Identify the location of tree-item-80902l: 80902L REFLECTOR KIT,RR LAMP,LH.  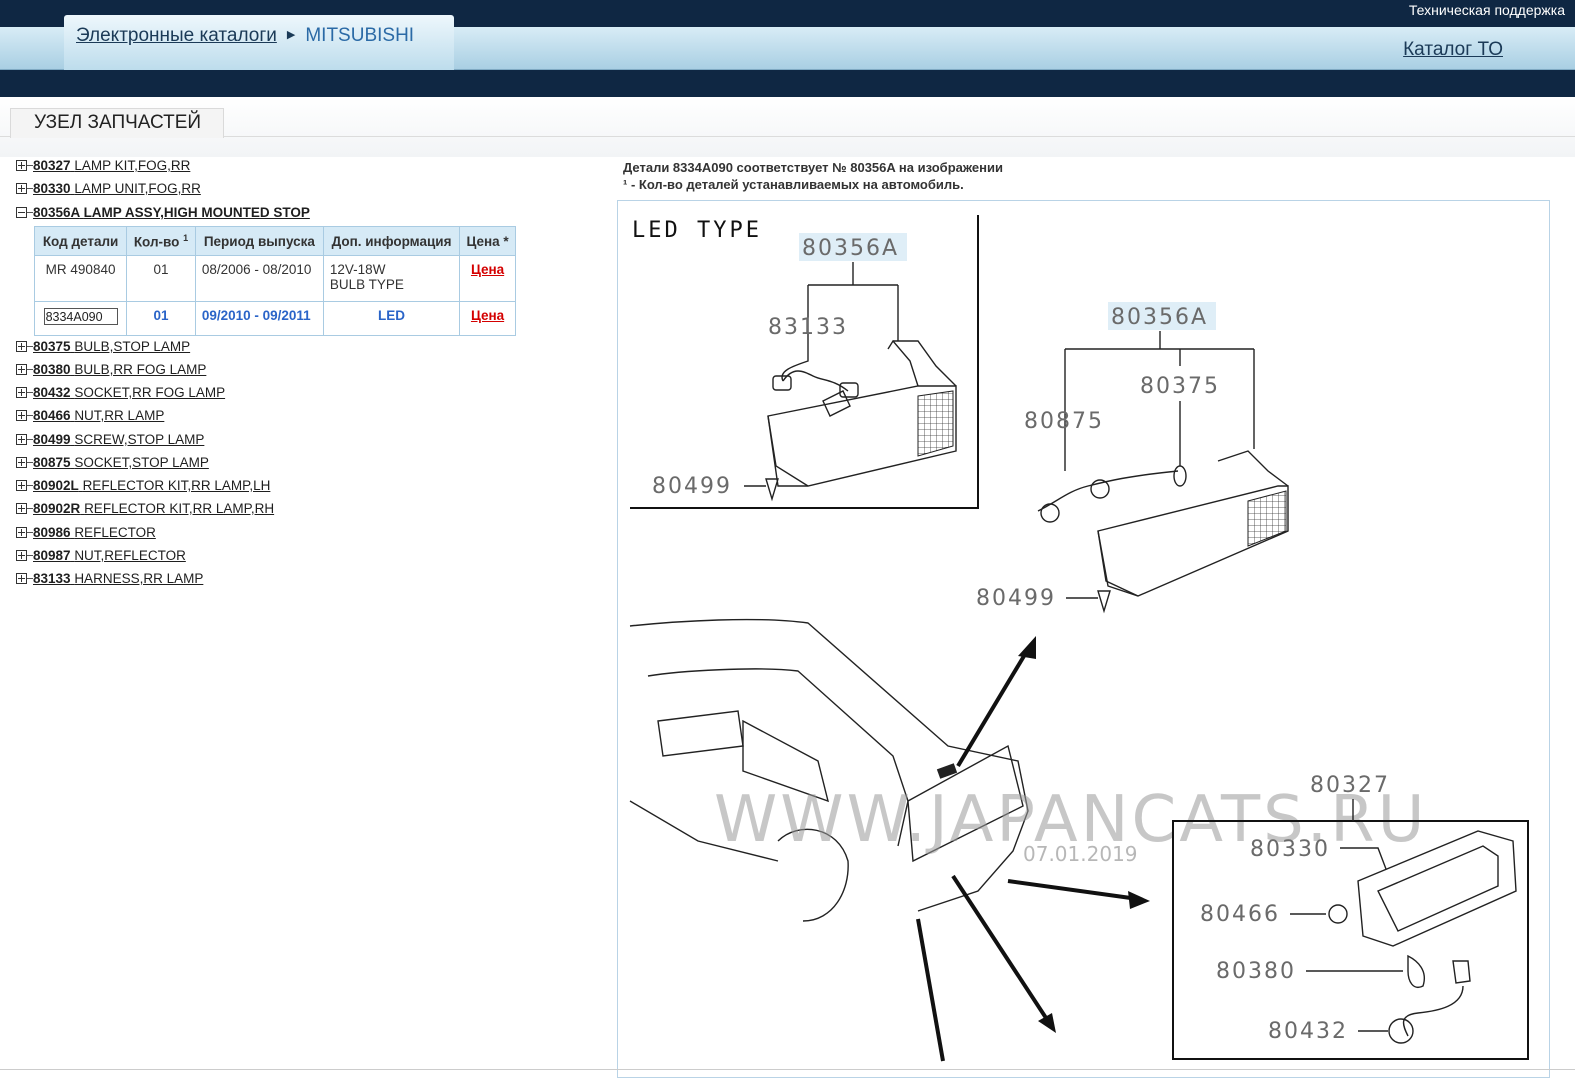
(143, 485).